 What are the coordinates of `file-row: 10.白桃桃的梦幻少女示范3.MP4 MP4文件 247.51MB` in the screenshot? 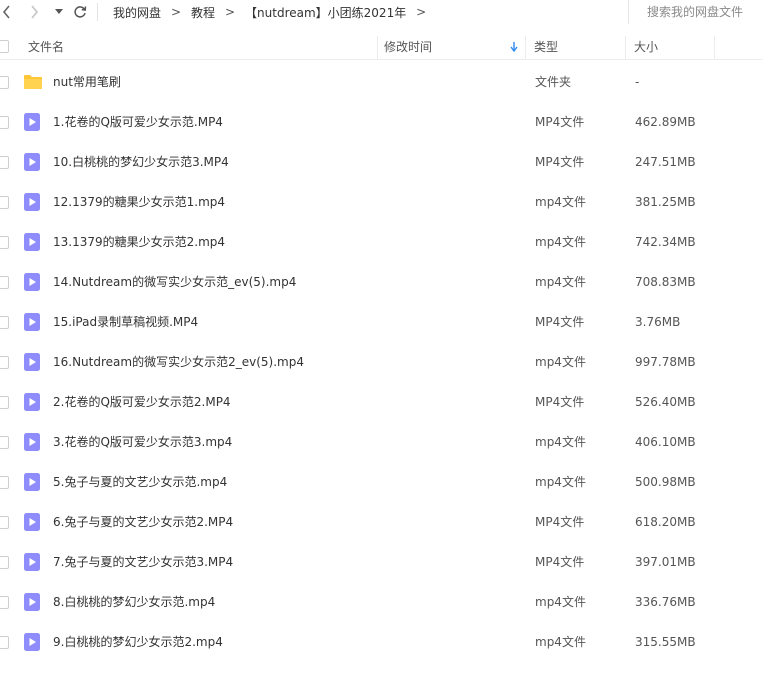 It's located at (381, 162).